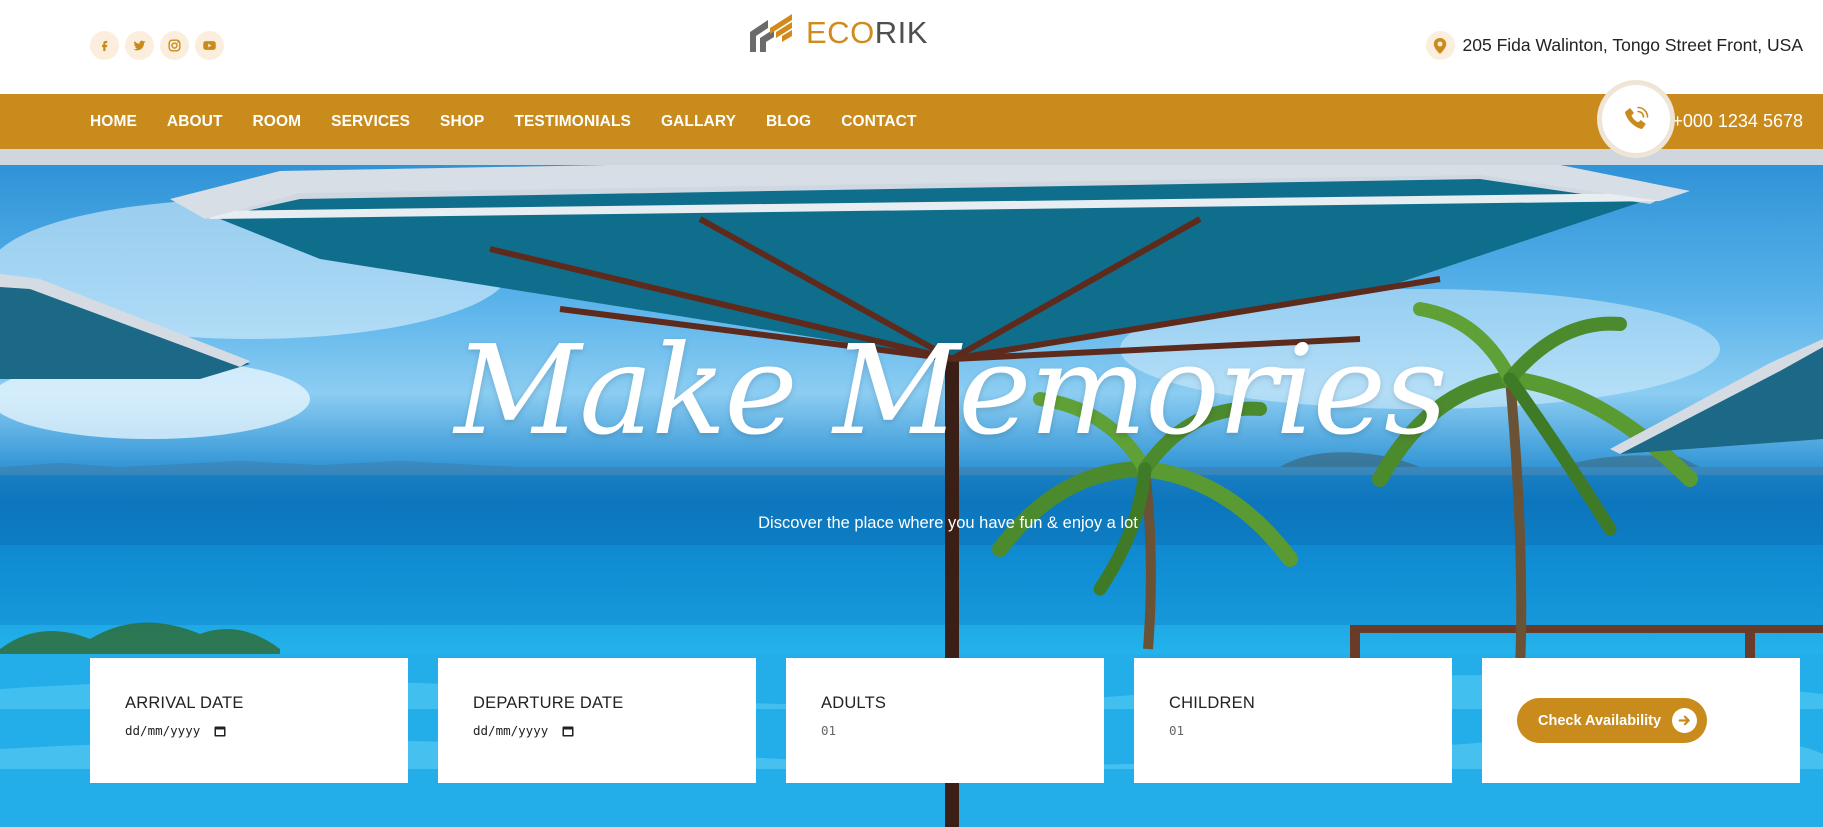  I want to click on logo-text-eco: ECO, so click(840, 32).